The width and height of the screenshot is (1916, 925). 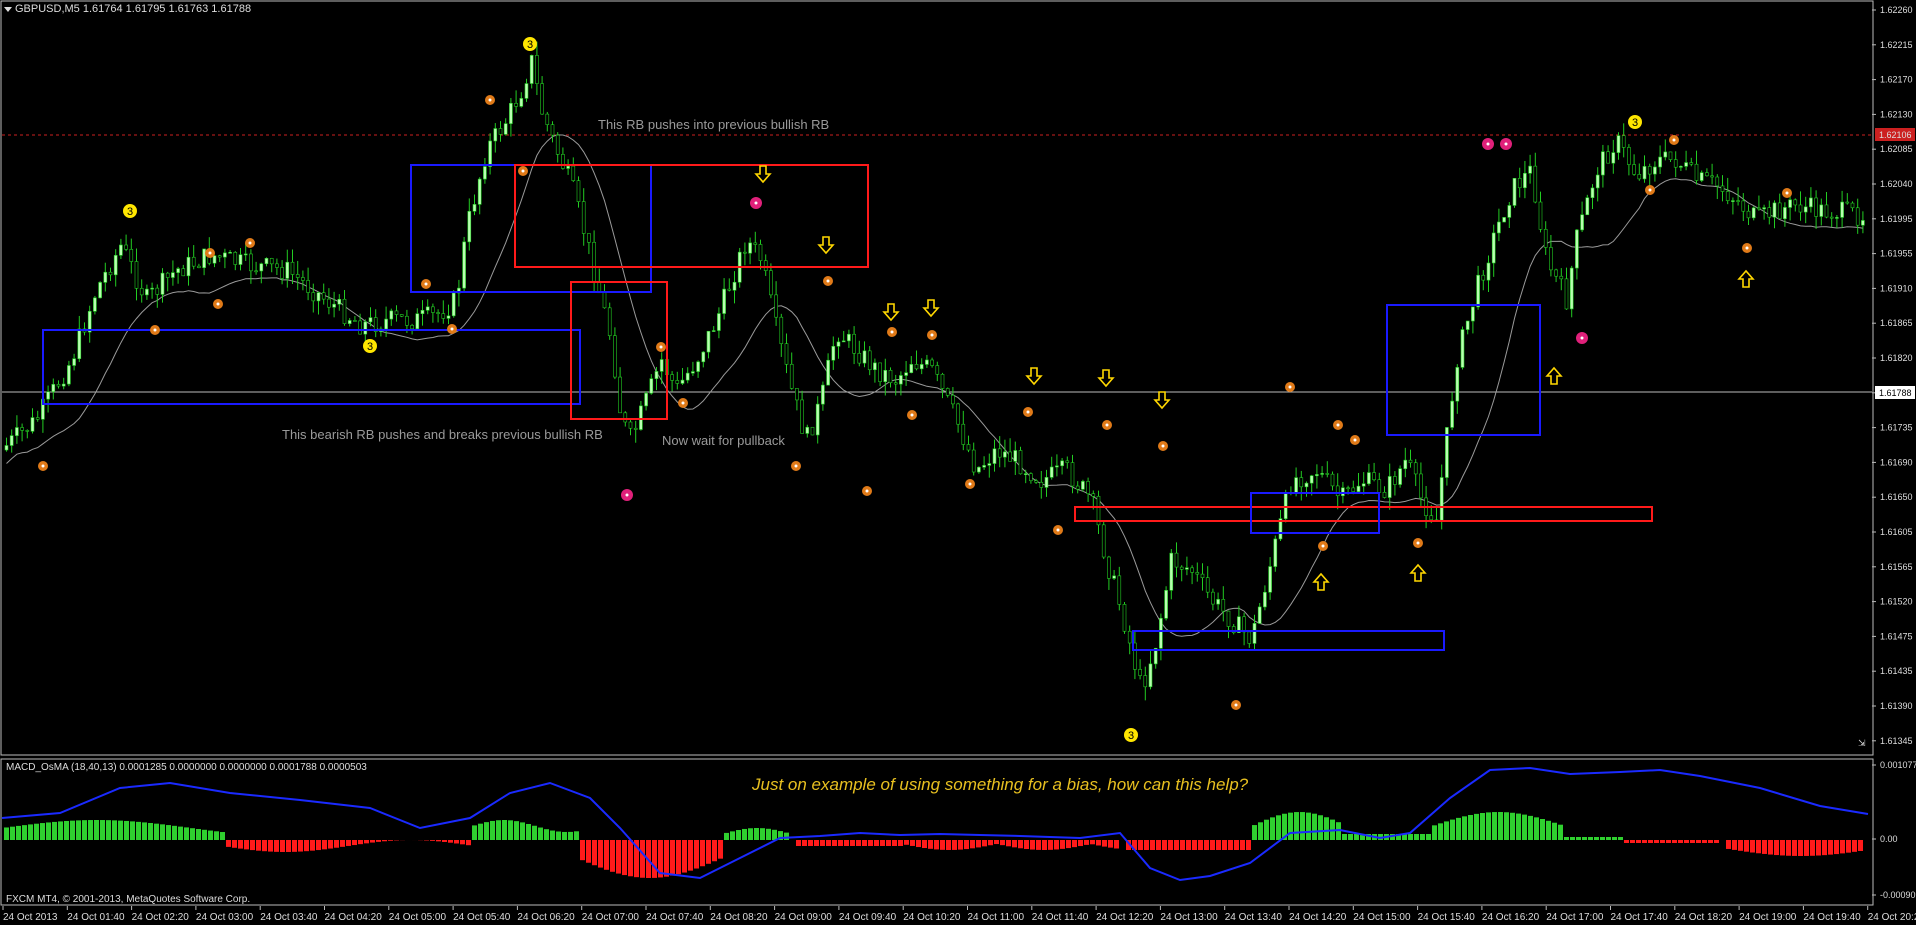 I want to click on oscillator-tick-label: -0.000909, so click(x=1898, y=895).